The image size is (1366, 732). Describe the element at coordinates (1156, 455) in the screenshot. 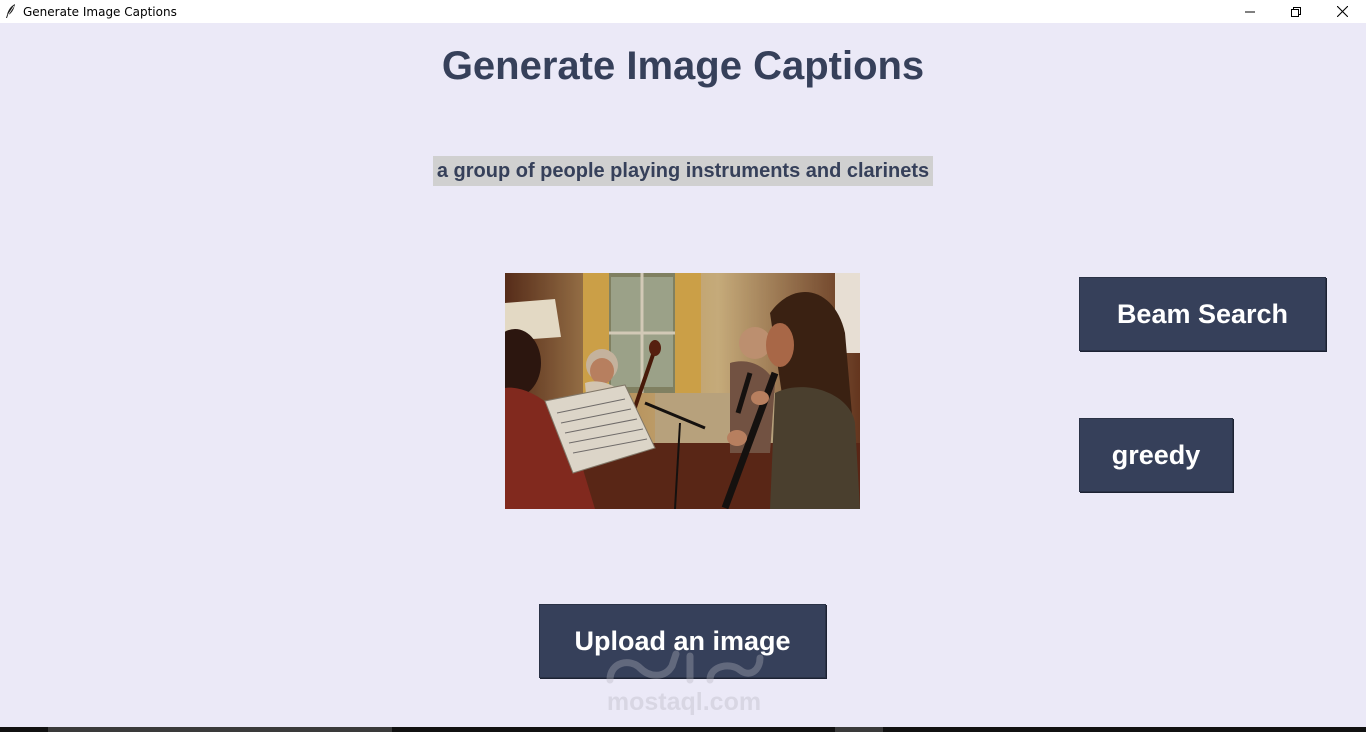

I see `greedy-button: greedy` at that location.